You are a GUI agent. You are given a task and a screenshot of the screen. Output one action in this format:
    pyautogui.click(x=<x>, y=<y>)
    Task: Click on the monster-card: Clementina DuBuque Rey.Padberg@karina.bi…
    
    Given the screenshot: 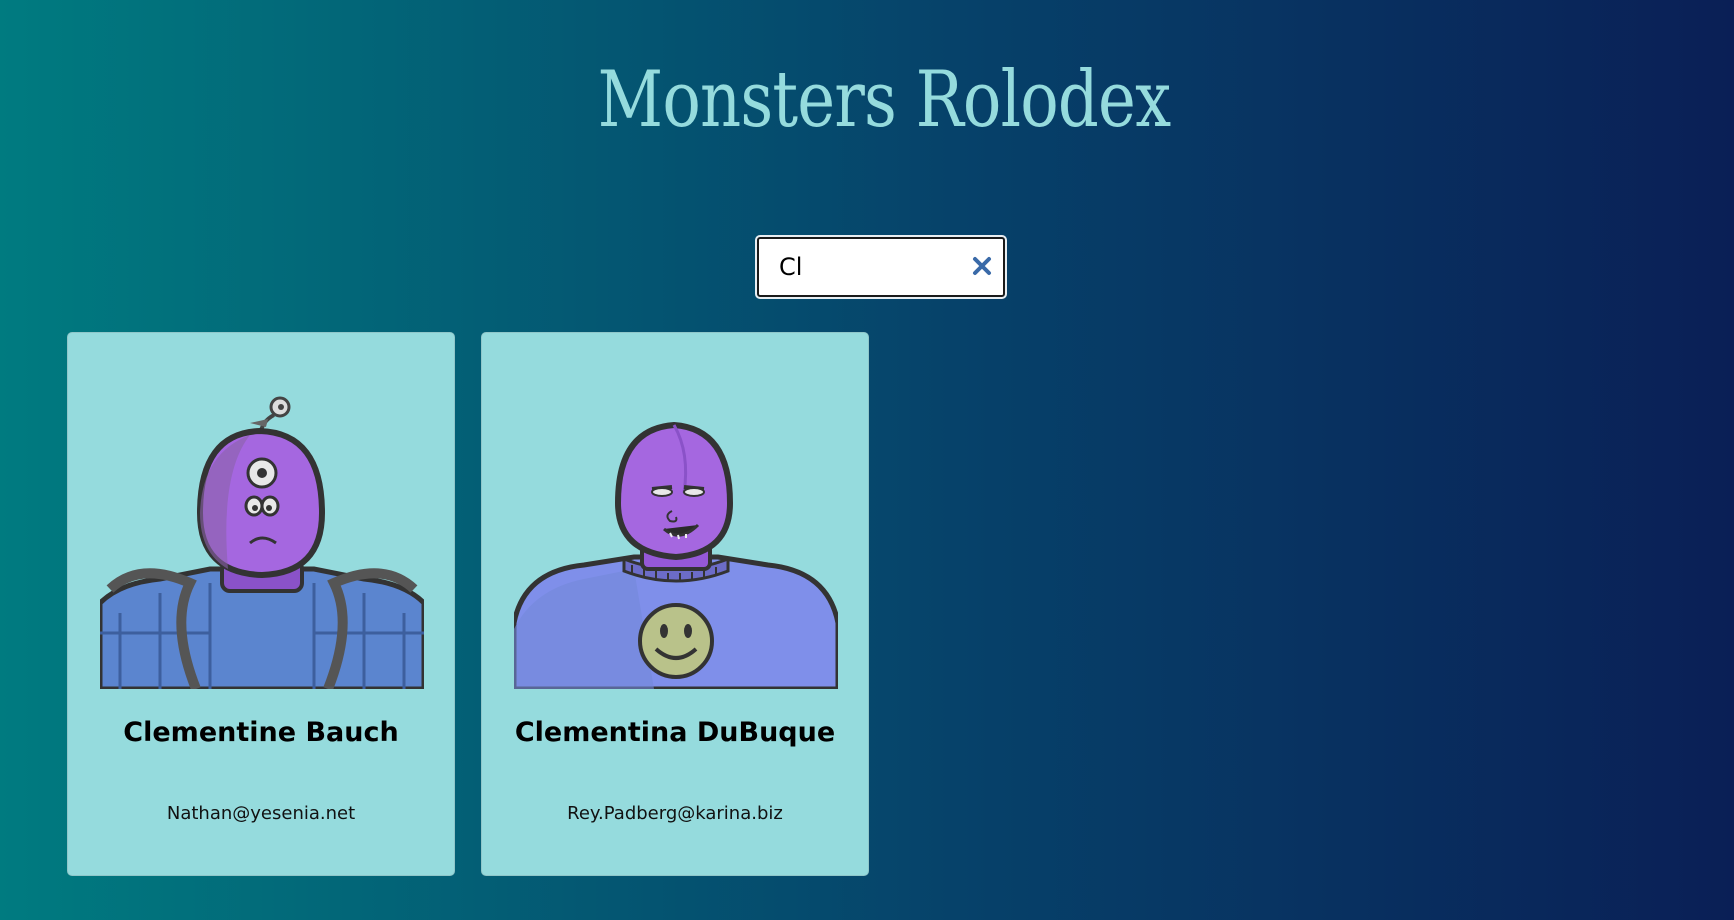 What is the action you would take?
    pyautogui.click(x=675, y=604)
    